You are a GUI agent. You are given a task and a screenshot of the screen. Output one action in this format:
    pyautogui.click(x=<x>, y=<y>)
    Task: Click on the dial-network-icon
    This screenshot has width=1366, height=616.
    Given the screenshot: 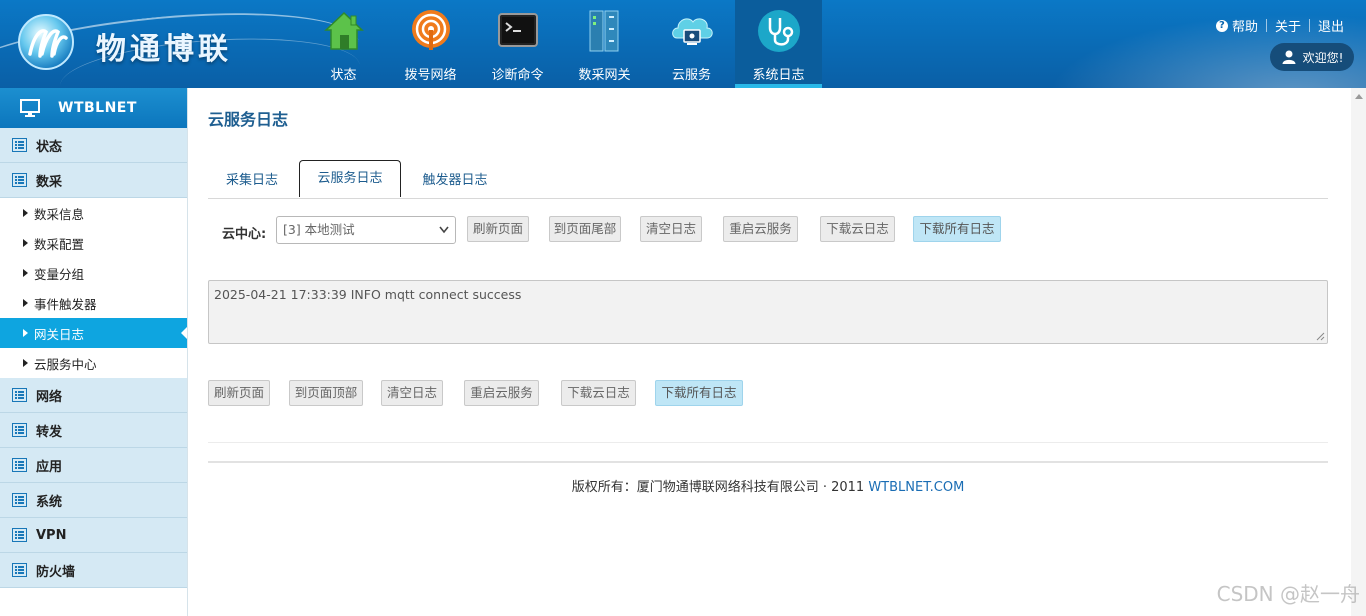 What is the action you would take?
    pyautogui.click(x=430, y=30)
    